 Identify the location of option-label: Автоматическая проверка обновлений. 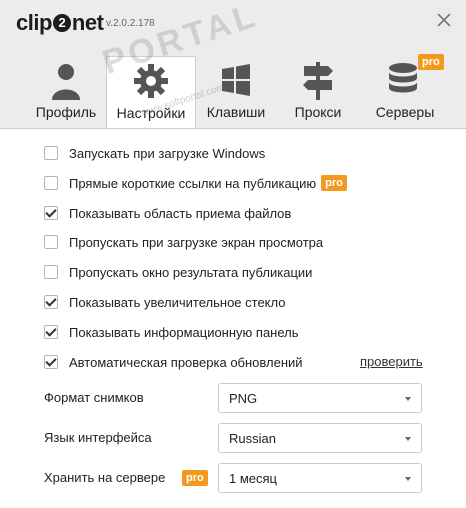
(186, 362).